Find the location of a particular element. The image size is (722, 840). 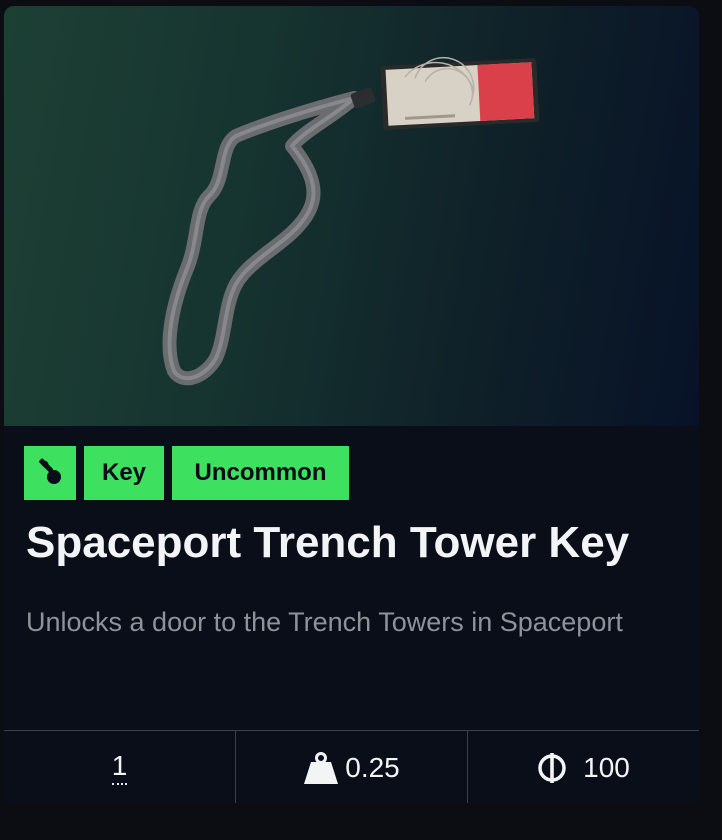

category-tag is located at coordinates (50, 473).